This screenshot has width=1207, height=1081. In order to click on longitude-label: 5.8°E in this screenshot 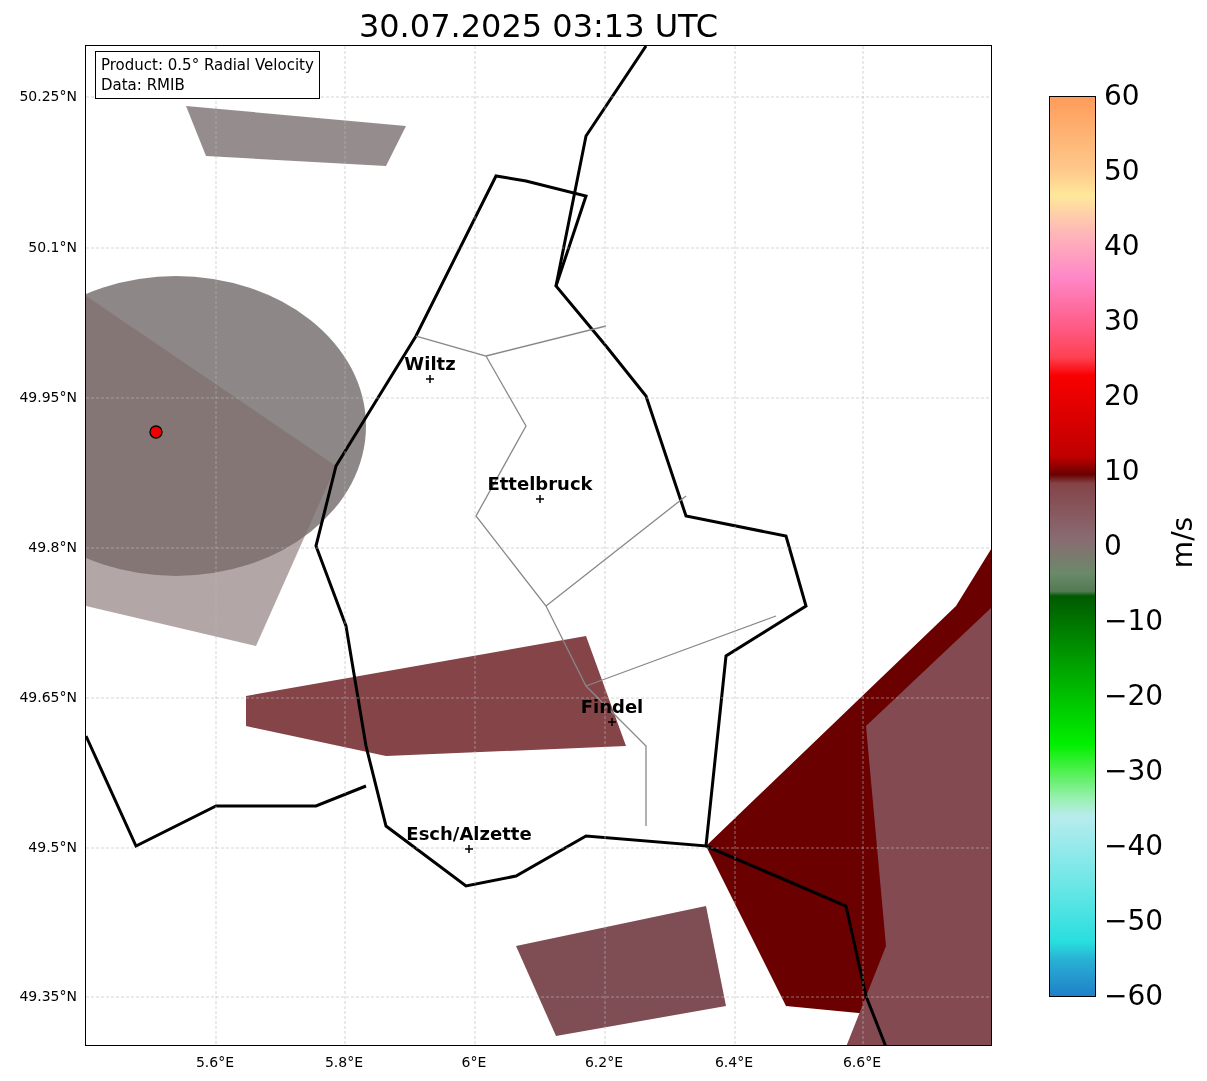, I will do `click(344, 1062)`.